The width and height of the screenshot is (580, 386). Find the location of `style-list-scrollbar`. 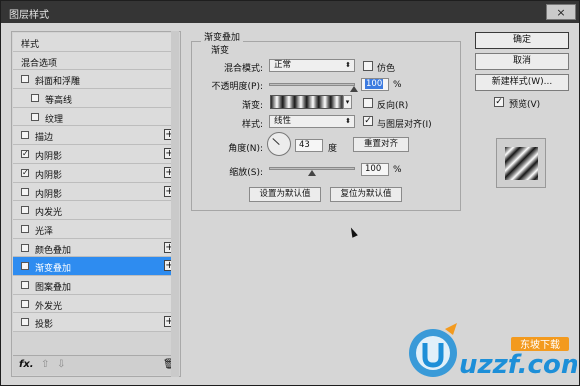

style-list-scrollbar is located at coordinates (175, 204).